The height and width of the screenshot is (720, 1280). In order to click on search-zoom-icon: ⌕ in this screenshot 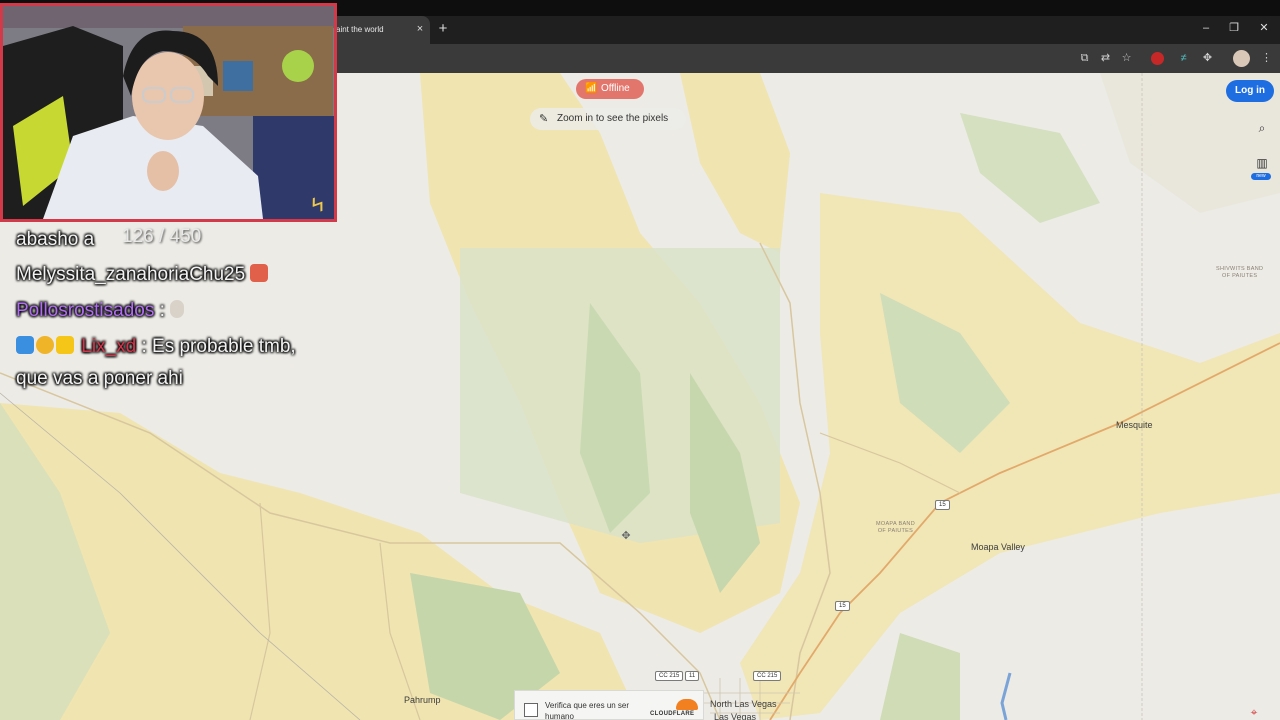, I will do `click(1262, 128)`.